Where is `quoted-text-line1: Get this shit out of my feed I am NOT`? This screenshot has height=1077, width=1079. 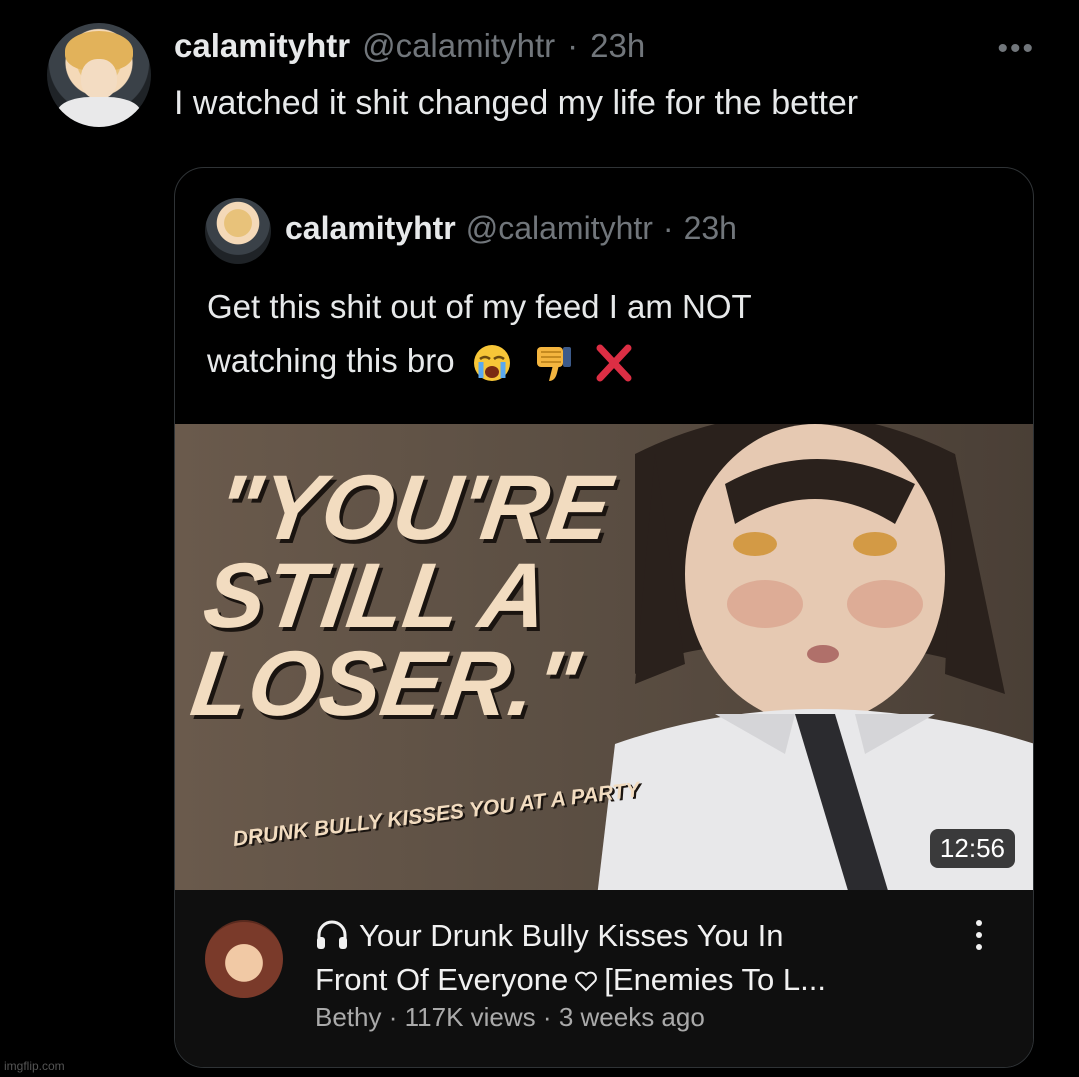 quoted-text-line1: Get this shit out of my feed I am NOT is located at coordinates (479, 306).